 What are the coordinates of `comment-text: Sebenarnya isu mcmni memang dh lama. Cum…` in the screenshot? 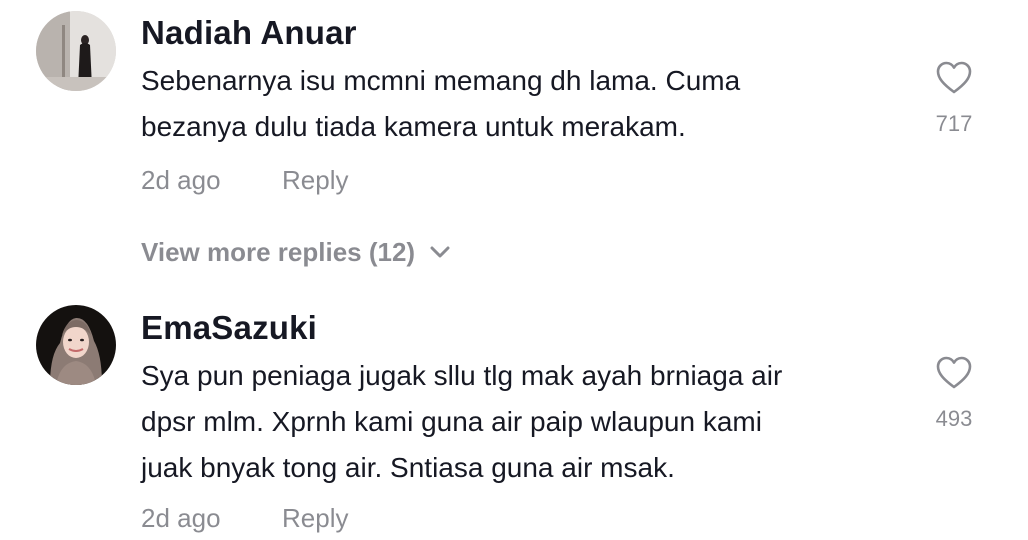 It's located at (511, 104).